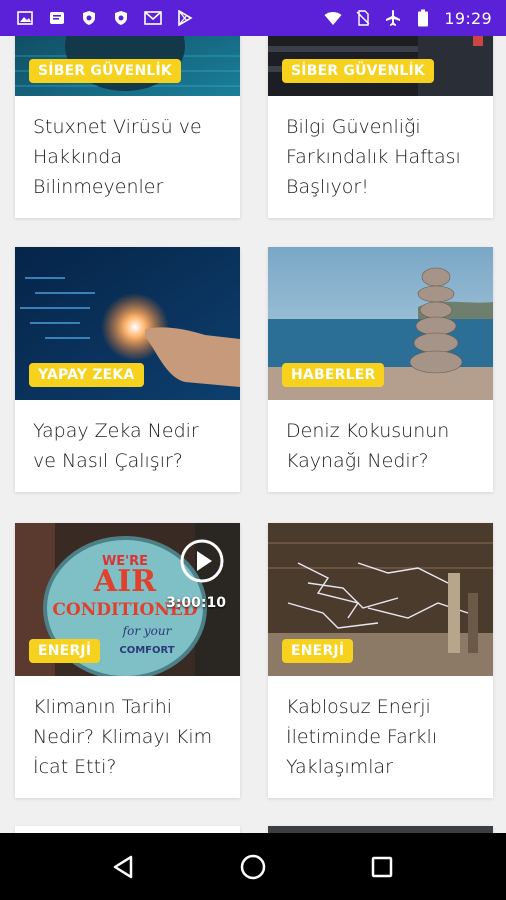  Describe the element at coordinates (127, 323) in the screenshot. I see `article-thumbnail: YAPAY ZEKA` at that location.